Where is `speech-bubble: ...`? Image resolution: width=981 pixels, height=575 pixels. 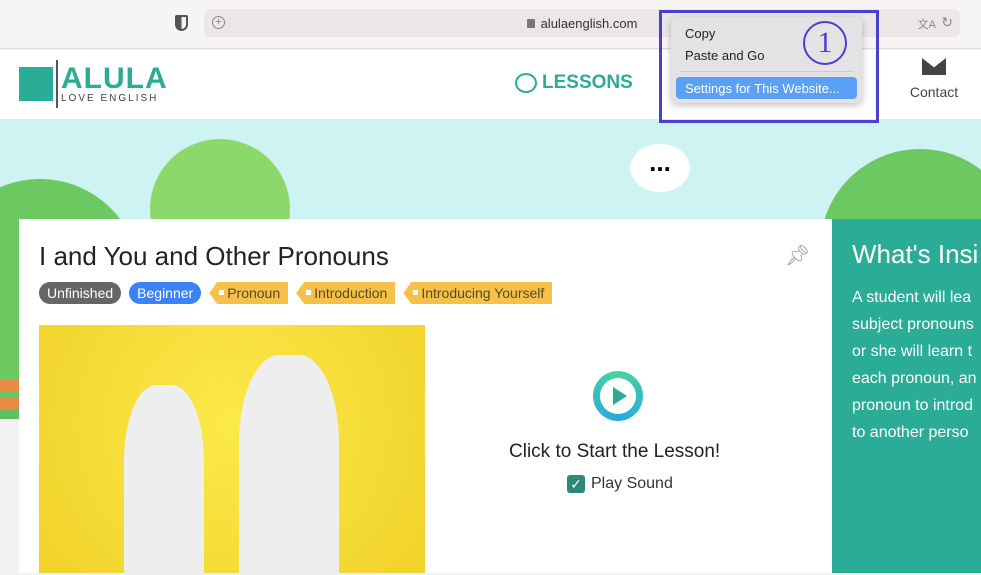
speech-bubble: ... is located at coordinates (660, 168).